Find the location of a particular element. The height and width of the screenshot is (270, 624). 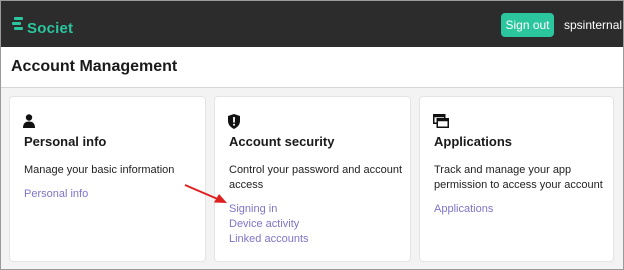

card-description: Manage your basic information is located at coordinates (99, 170).